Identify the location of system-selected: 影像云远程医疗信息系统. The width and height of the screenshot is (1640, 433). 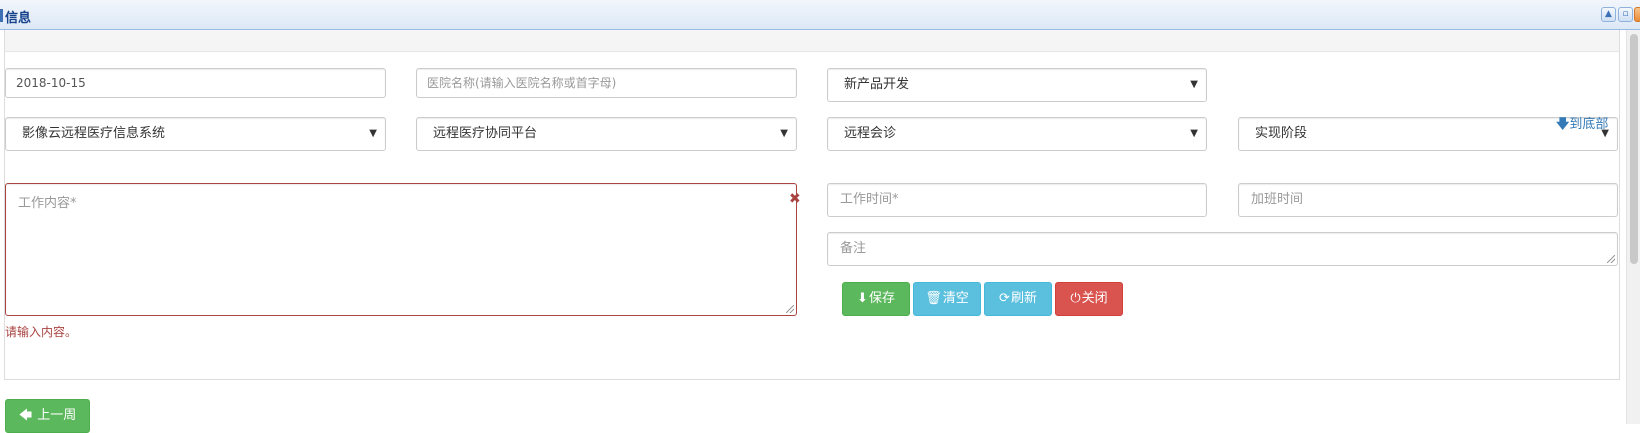
(94, 133).